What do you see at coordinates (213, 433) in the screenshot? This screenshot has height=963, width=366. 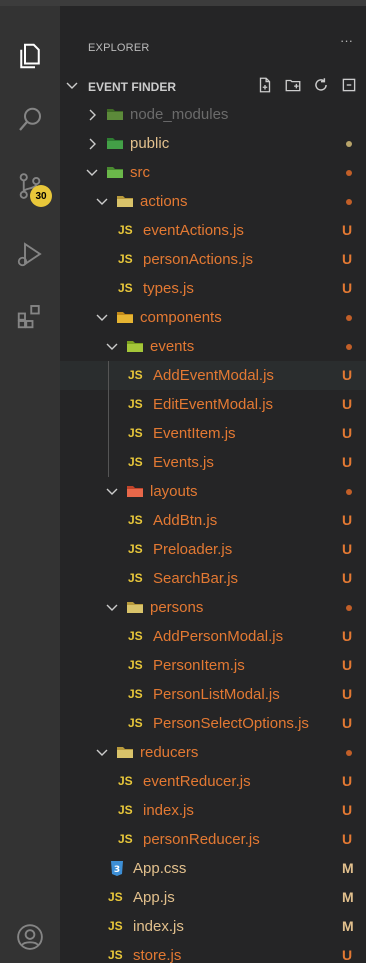 I see `tree-file: JS EventItem.js U` at bounding box center [213, 433].